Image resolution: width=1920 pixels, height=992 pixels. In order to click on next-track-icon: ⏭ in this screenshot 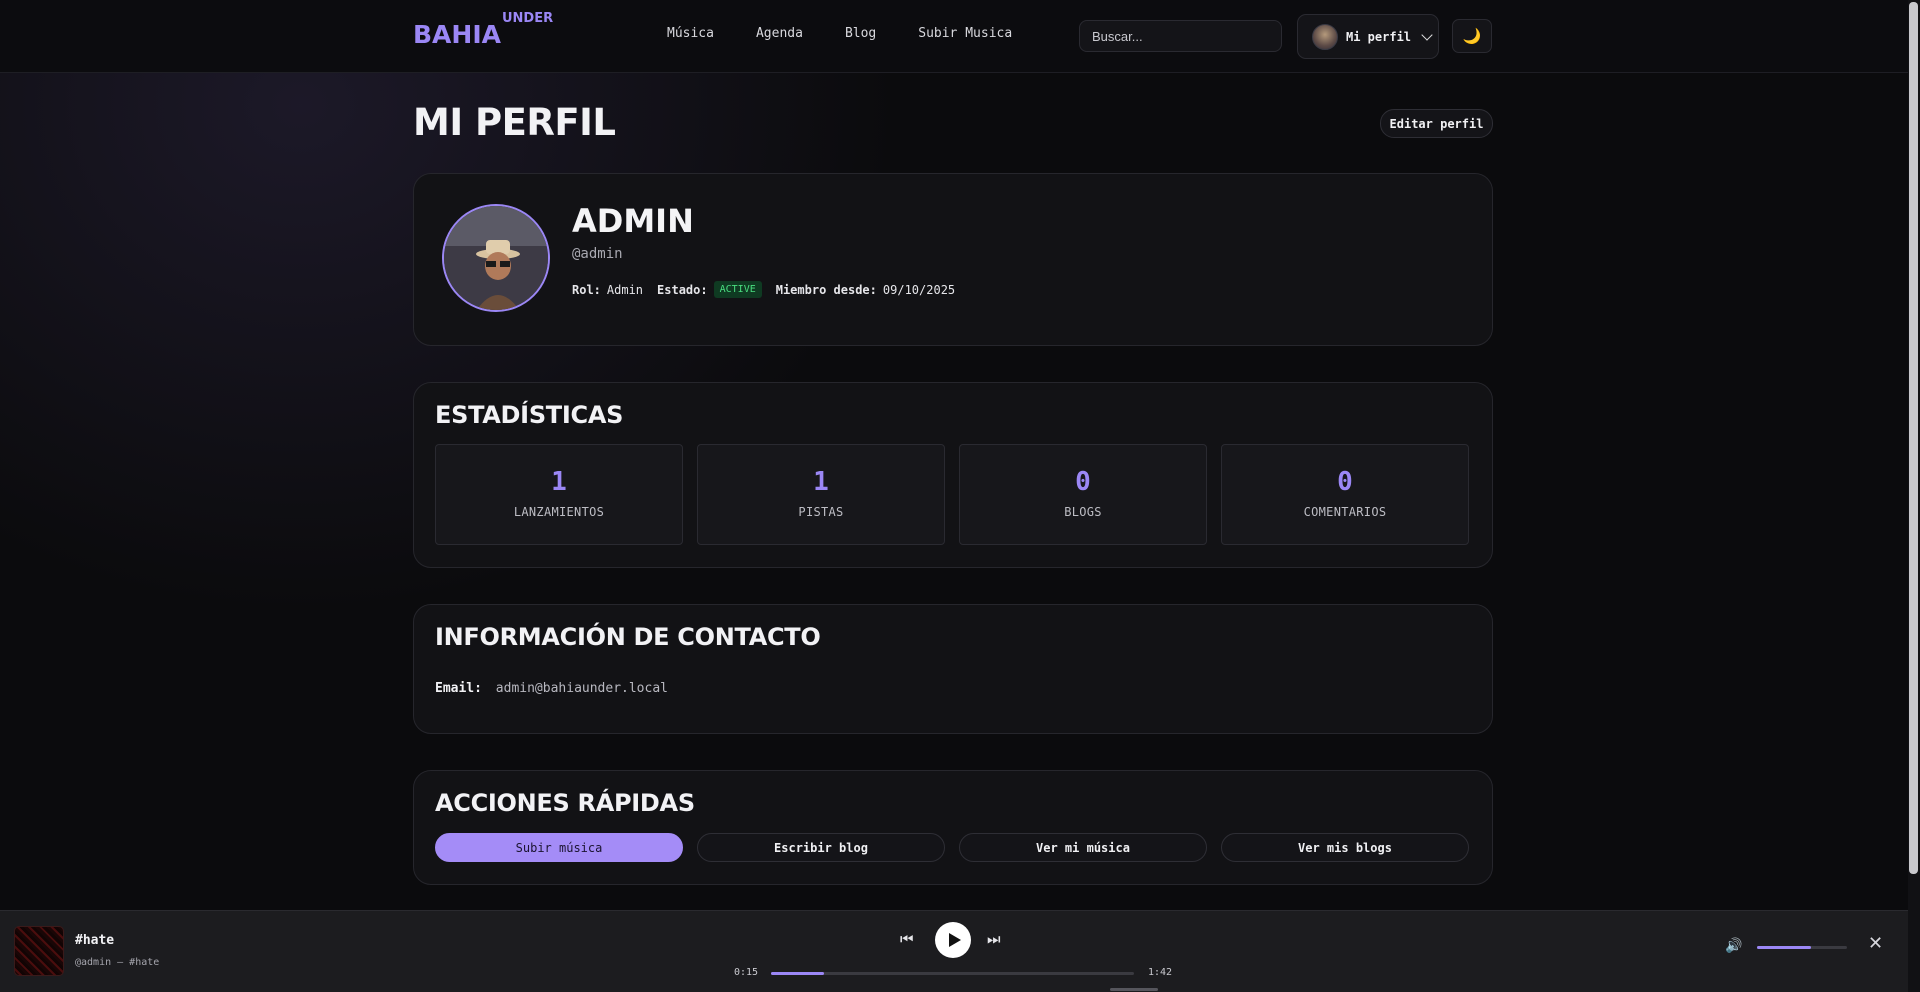, I will do `click(994, 939)`.